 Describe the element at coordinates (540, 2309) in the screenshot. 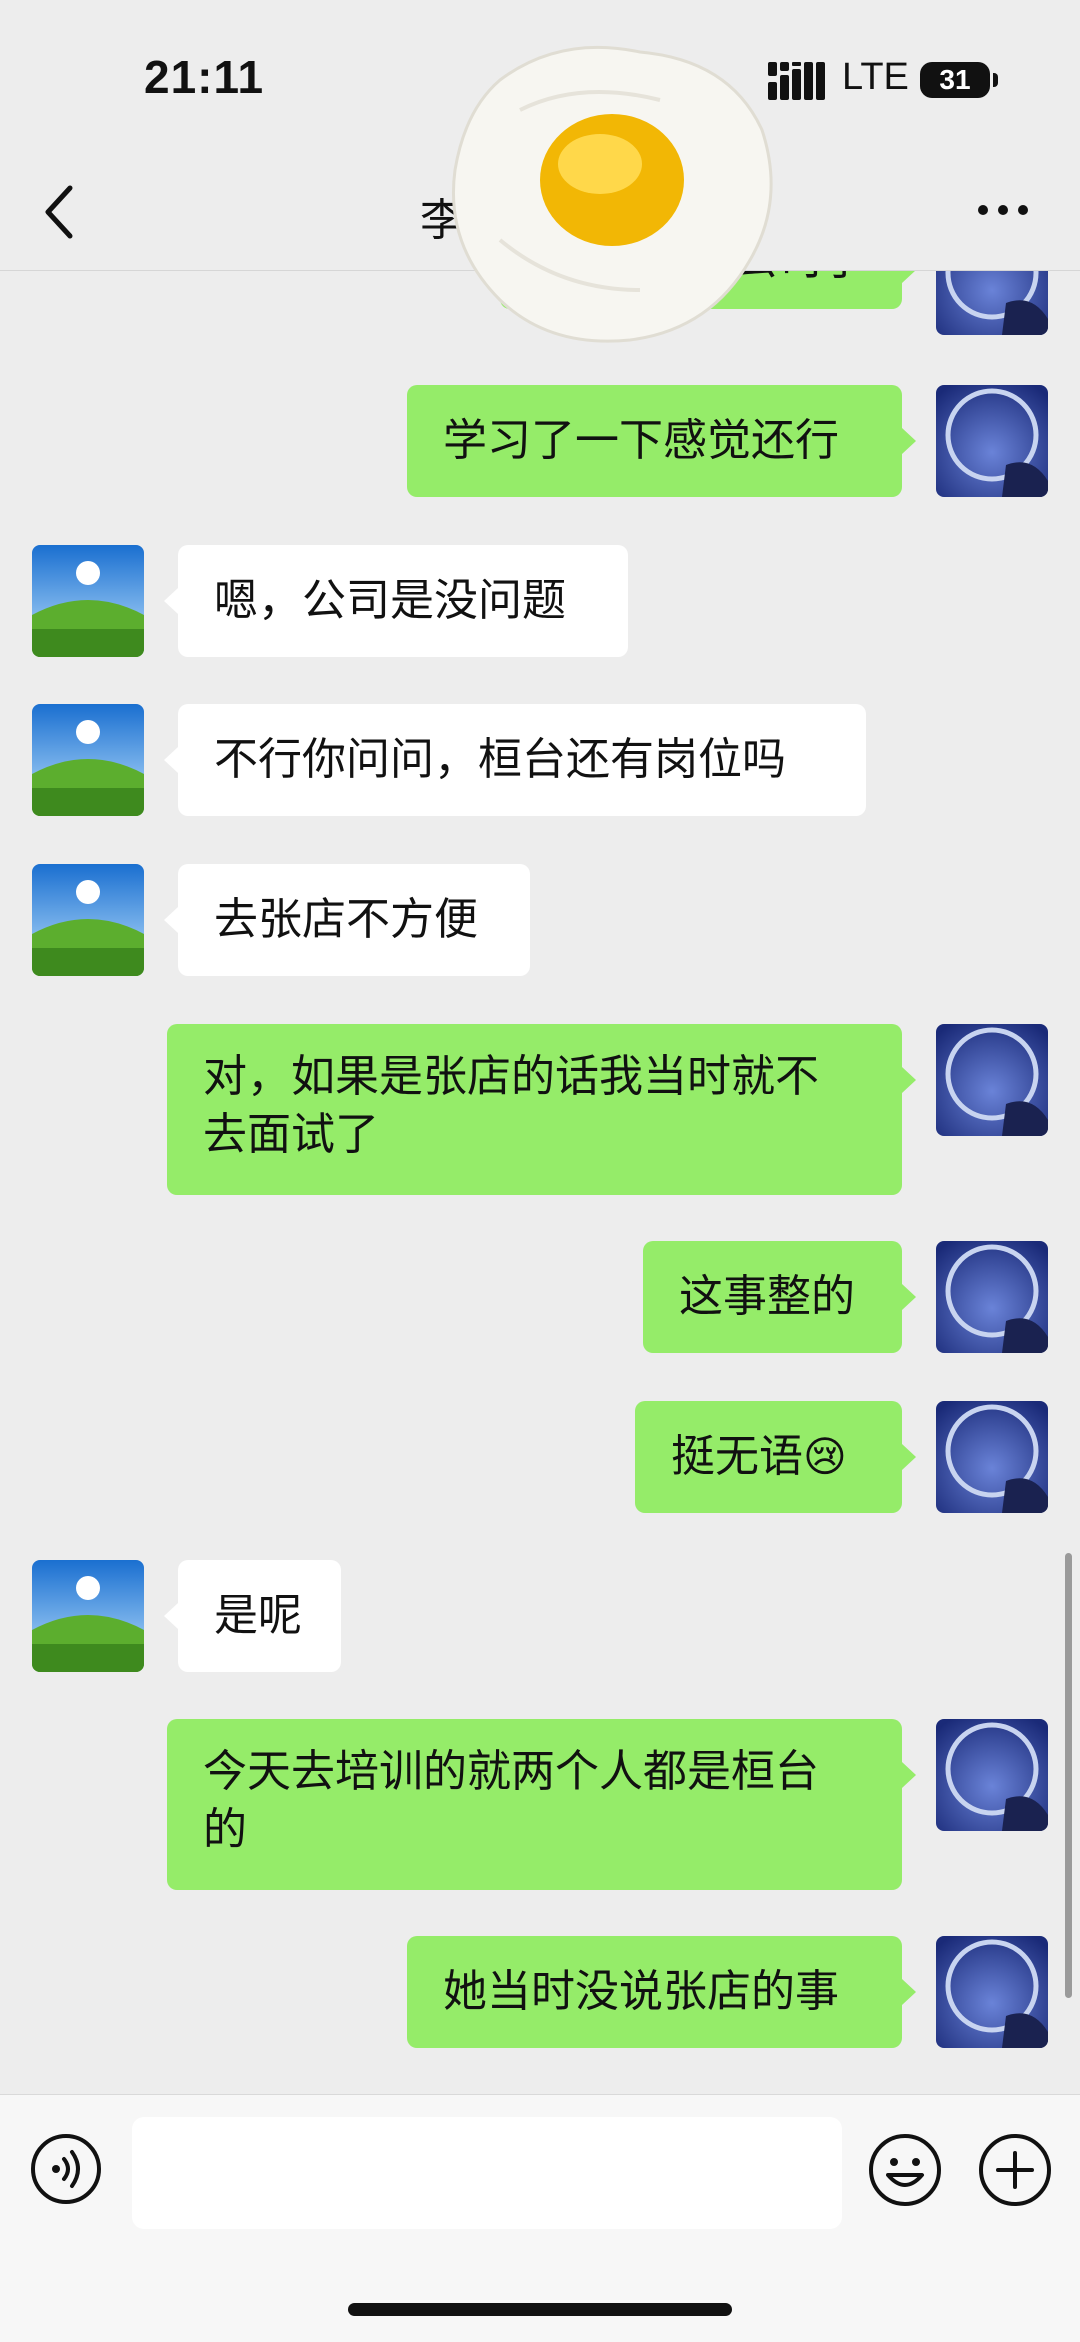

I see `home-indicator` at that location.